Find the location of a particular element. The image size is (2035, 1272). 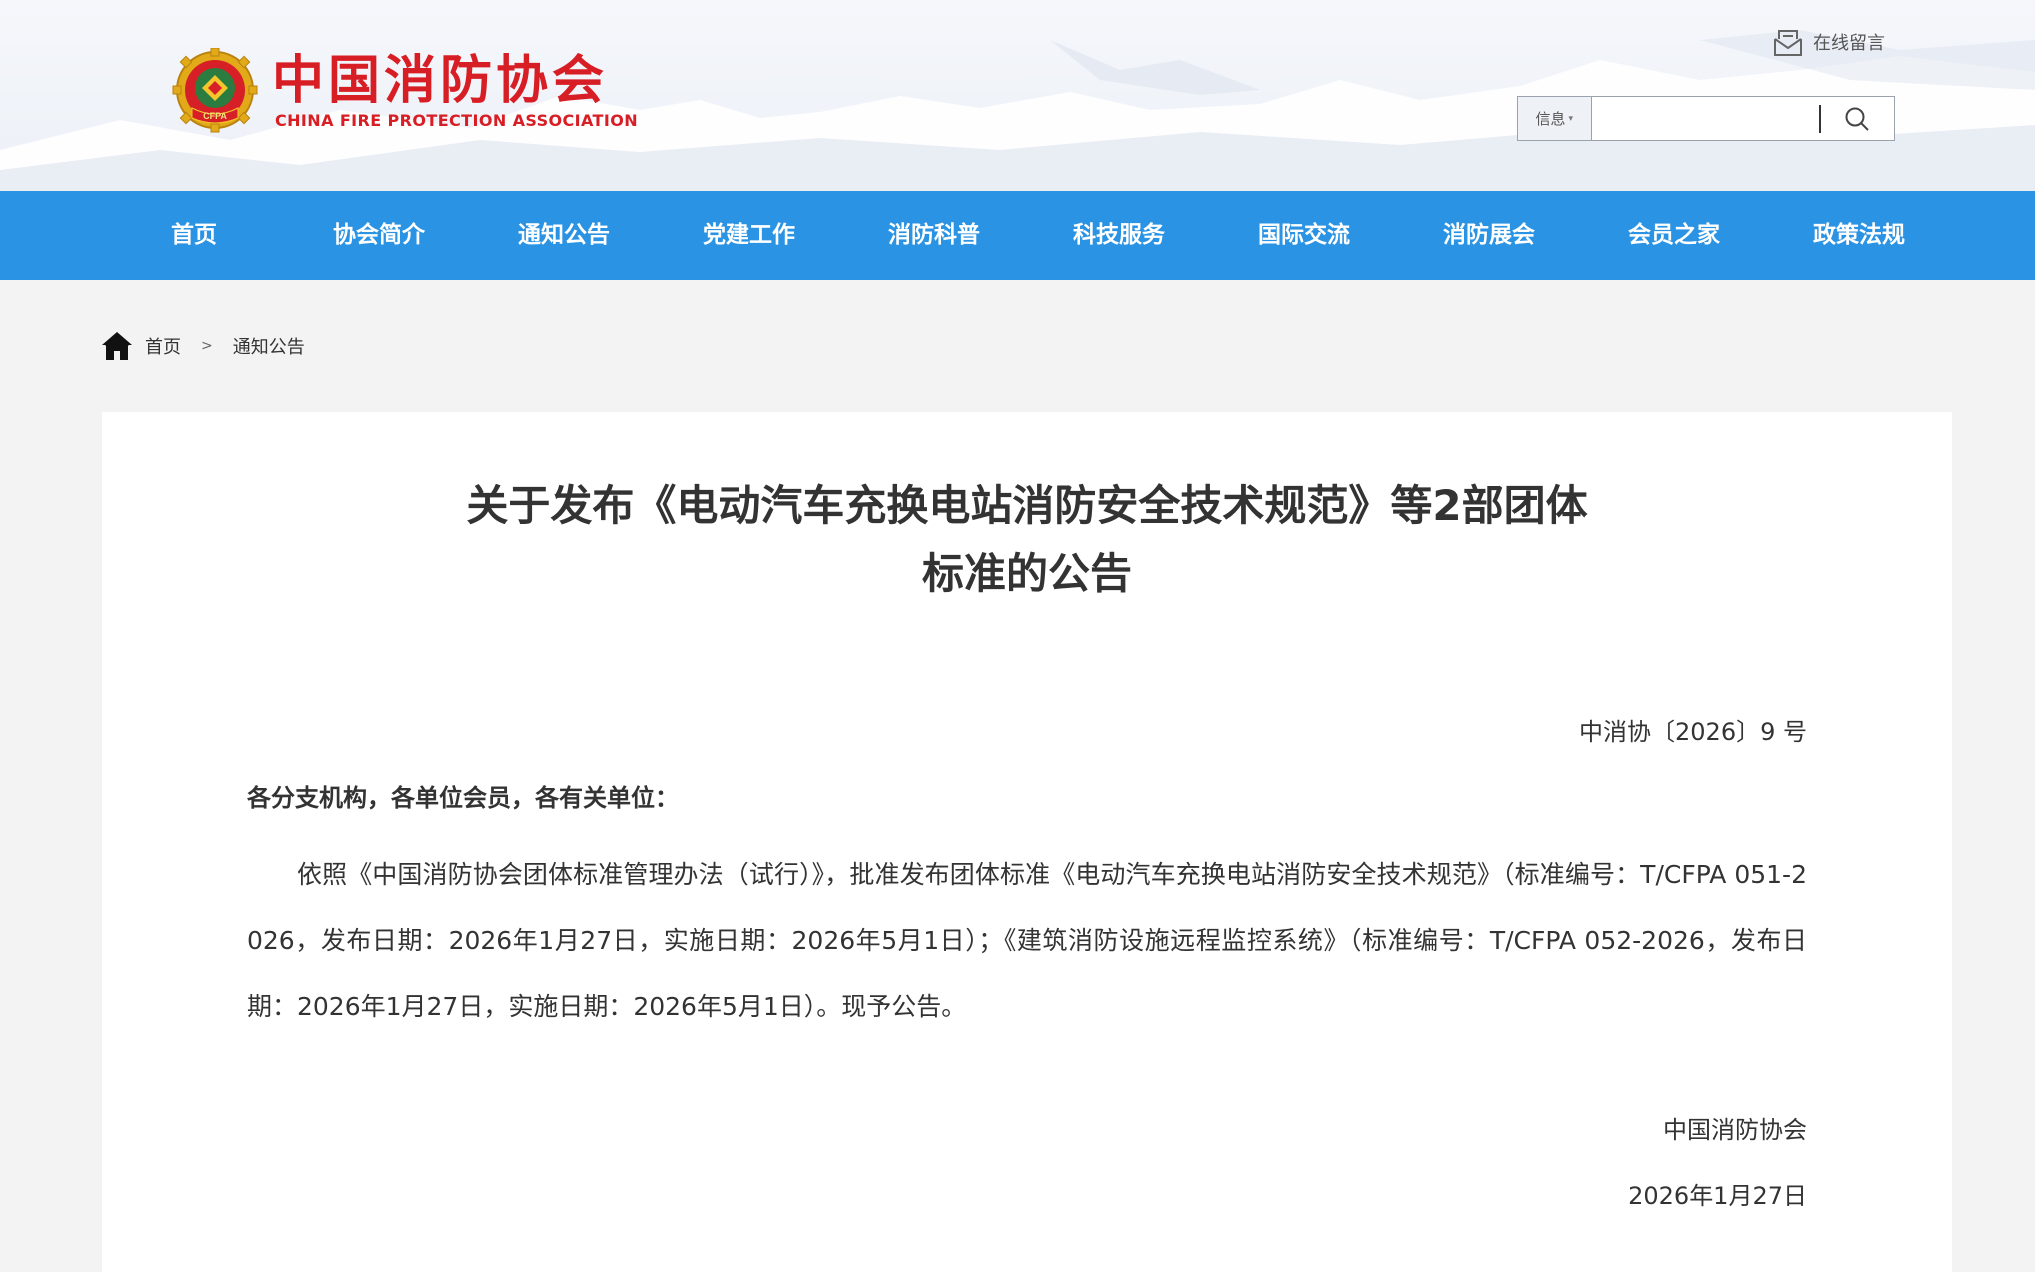

online-message-link: 在线留言 is located at coordinates (1829, 42).